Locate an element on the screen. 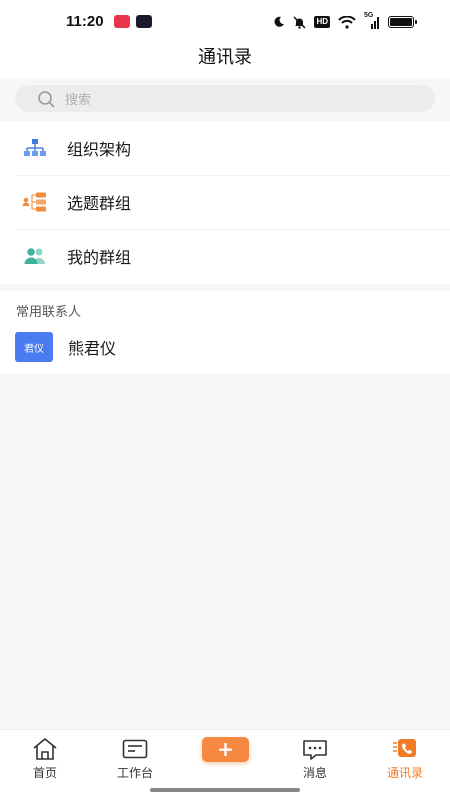 Image resolution: width=450 pixels, height=800 pixels. page-title: 通讯录 is located at coordinates (225, 57).